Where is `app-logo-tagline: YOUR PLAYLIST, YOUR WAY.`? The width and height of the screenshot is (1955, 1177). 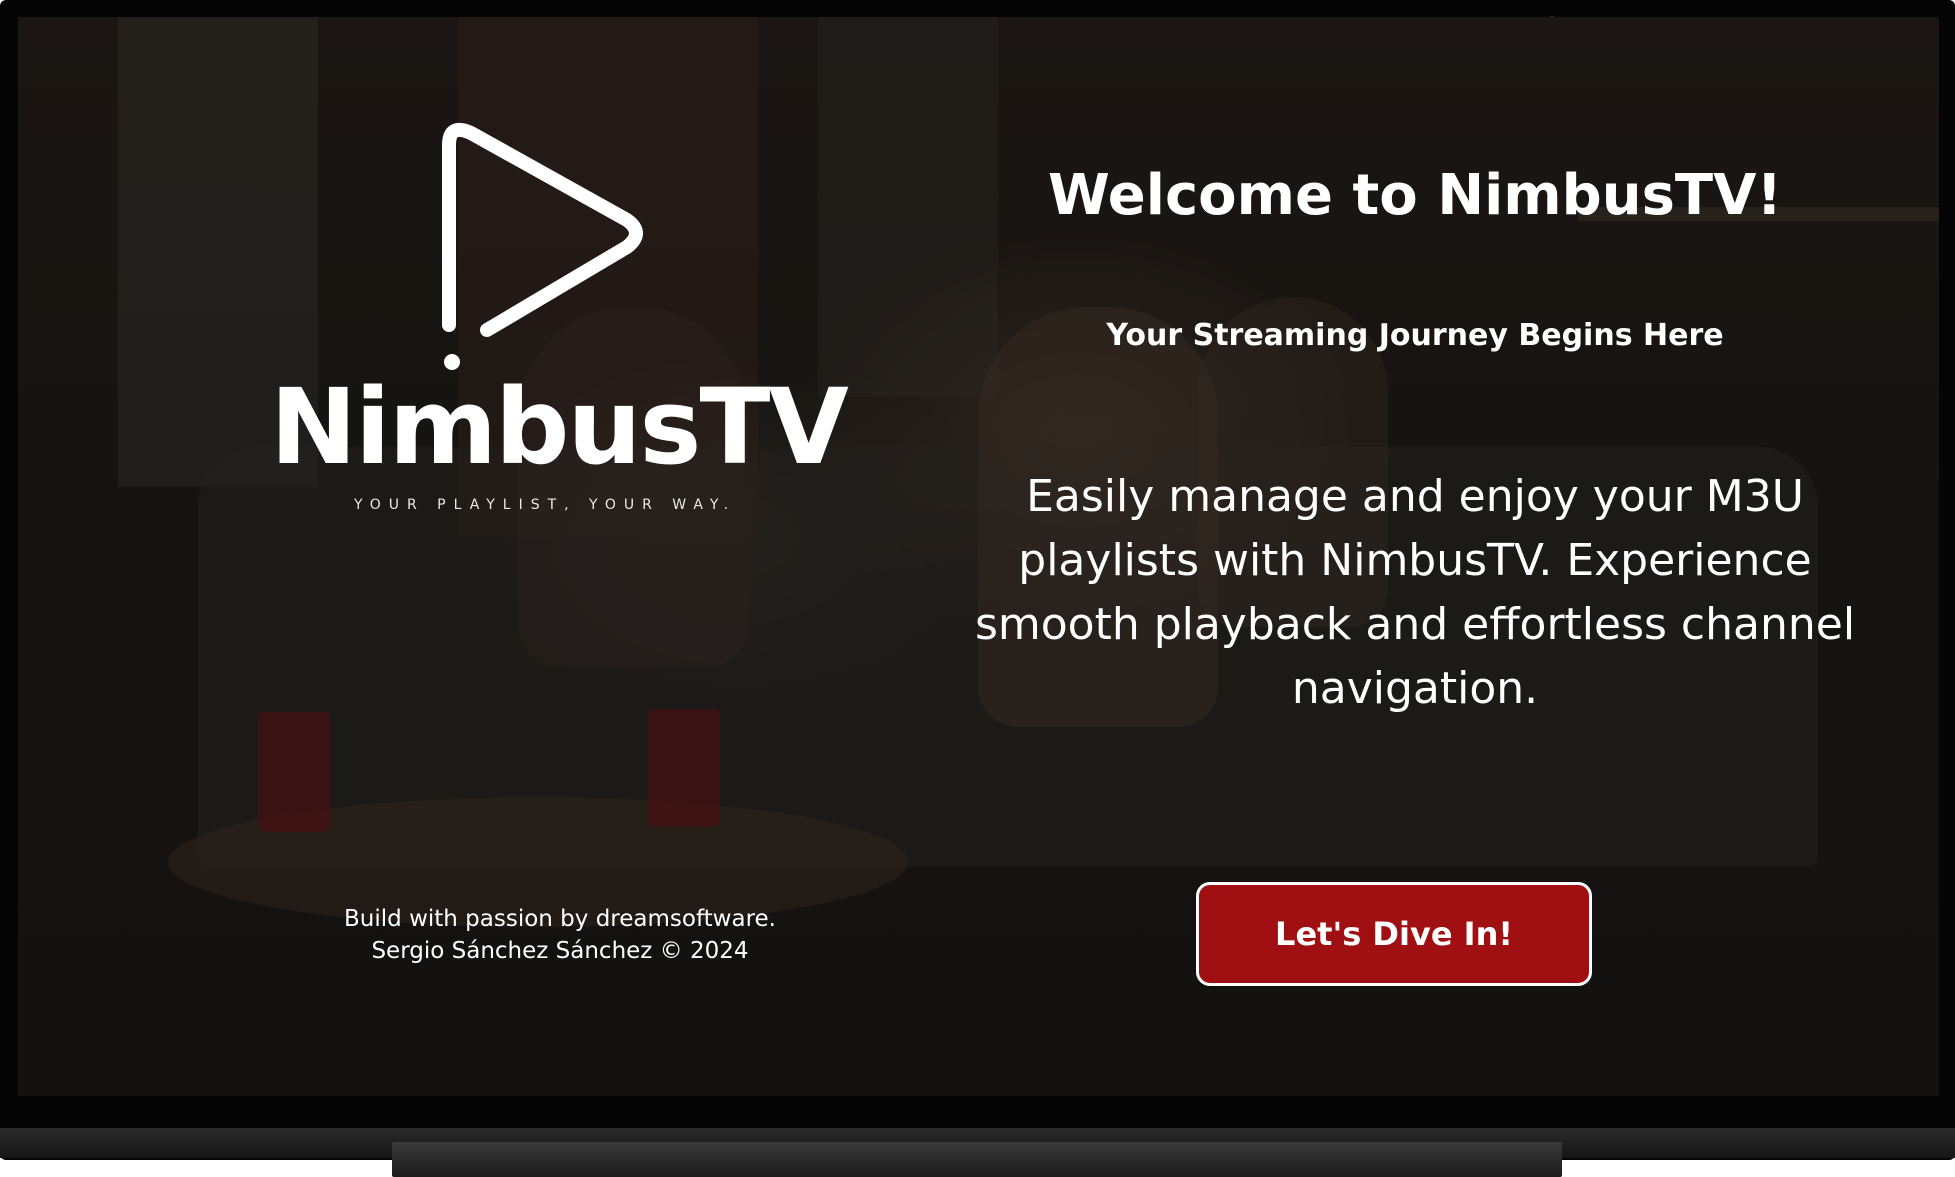 app-logo-tagline: YOUR PLAYLIST, YOUR WAY. is located at coordinates (545, 505).